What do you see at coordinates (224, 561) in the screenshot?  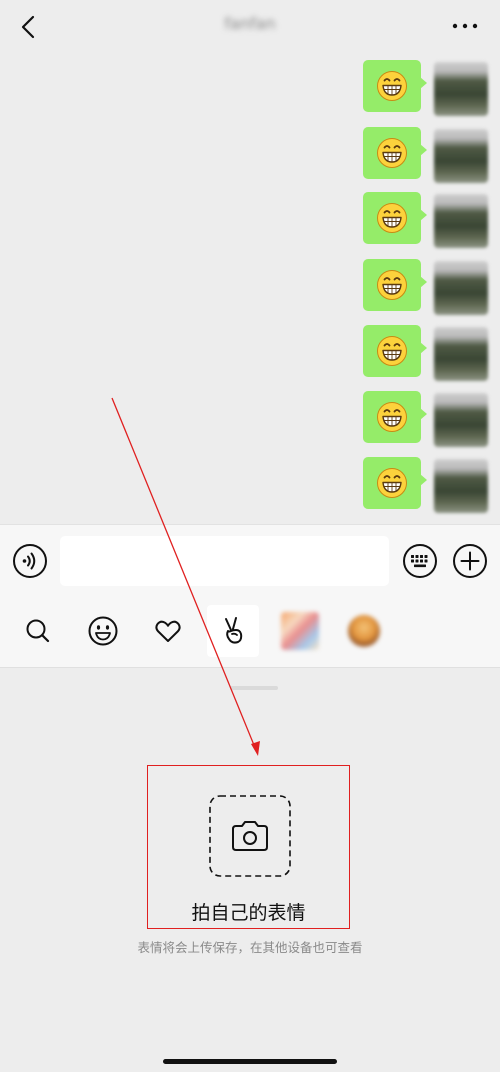 I see `message-input` at bounding box center [224, 561].